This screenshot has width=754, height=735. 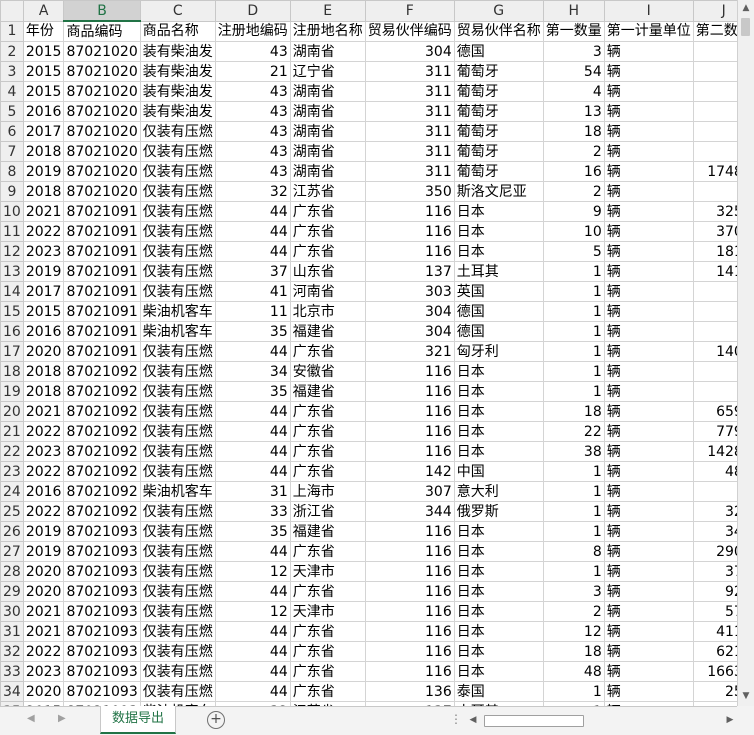 What do you see at coordinates (573, 431) in the screenshot?
I see `cell-h: 22` at bounding box center [573, 431].